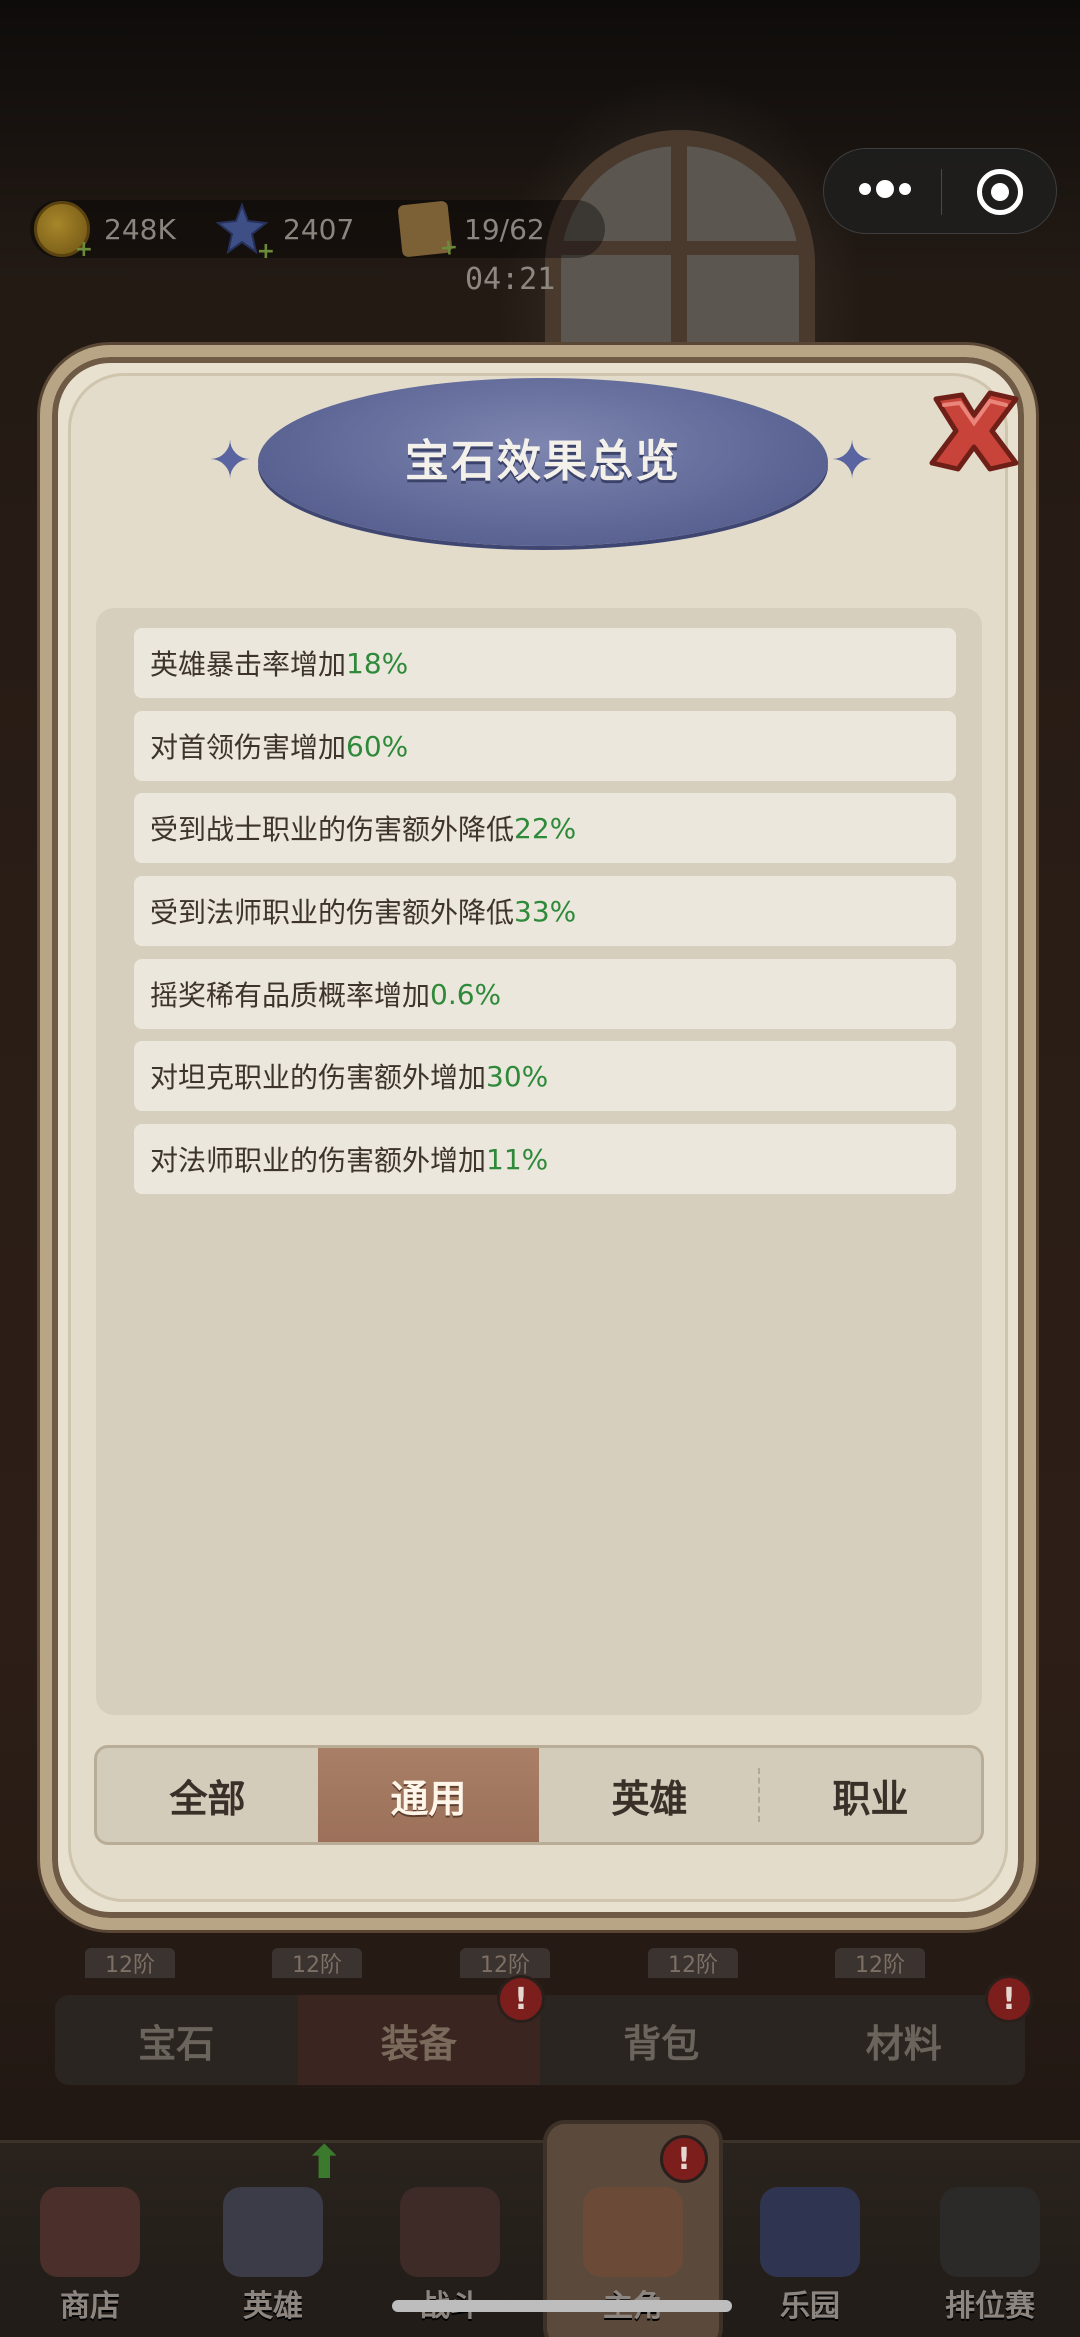 This screenshot has height=2337, width=1080. I want to click on cookie-icon: +, so click(428, 231).